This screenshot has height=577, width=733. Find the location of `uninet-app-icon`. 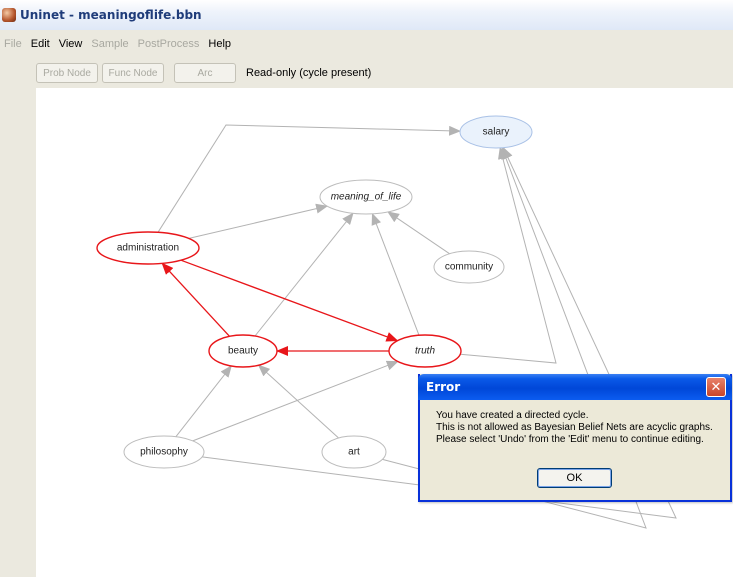

uninet-app-icon is located at coordinates (9, 15).